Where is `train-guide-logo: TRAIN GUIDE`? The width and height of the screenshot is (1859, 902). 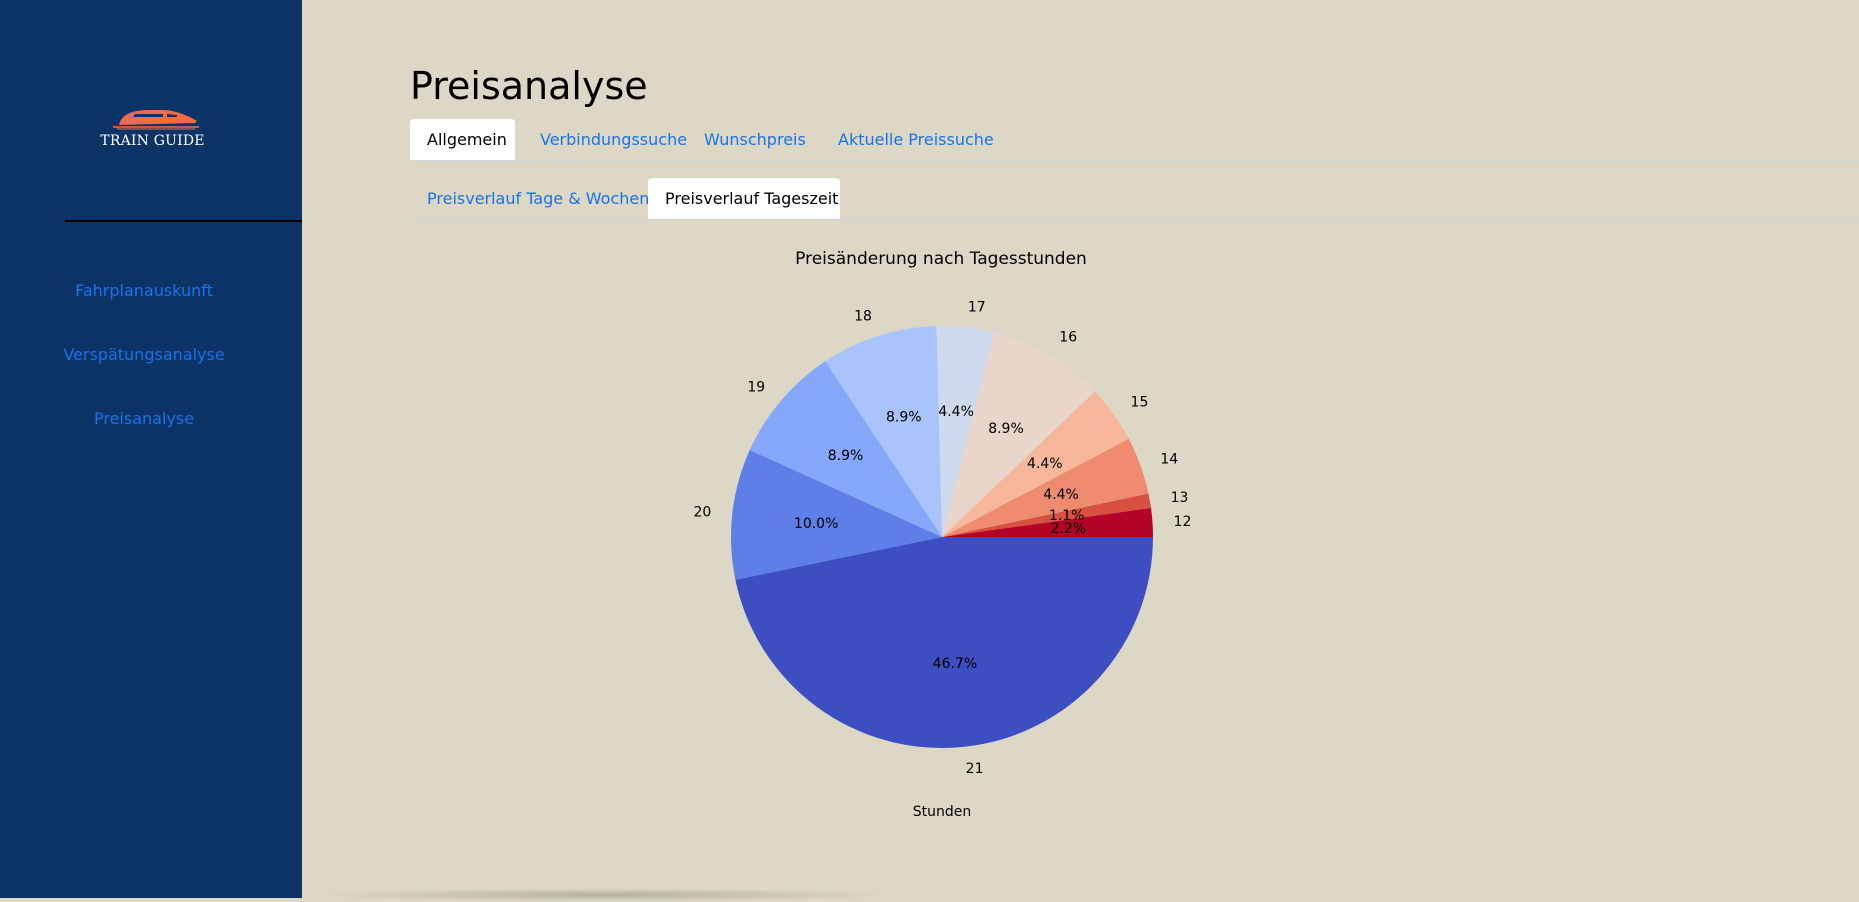 train-guide-logo: TRAIN GUIDE is located at coordinates (152, 134).